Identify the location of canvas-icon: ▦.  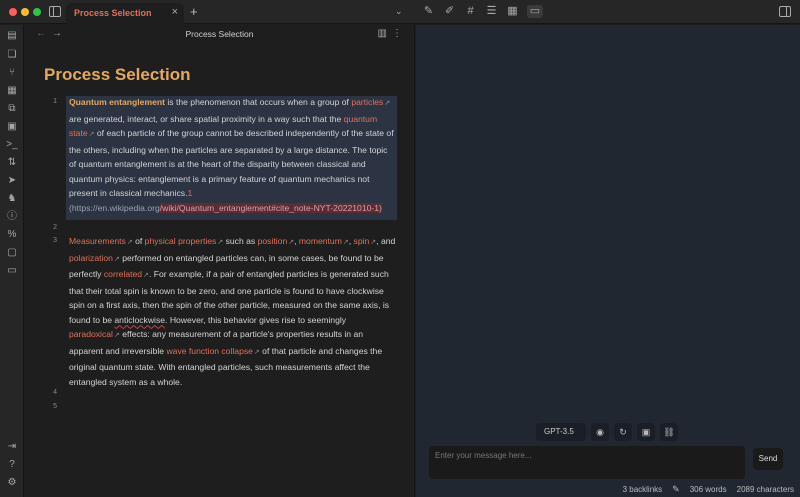
(12, 91).